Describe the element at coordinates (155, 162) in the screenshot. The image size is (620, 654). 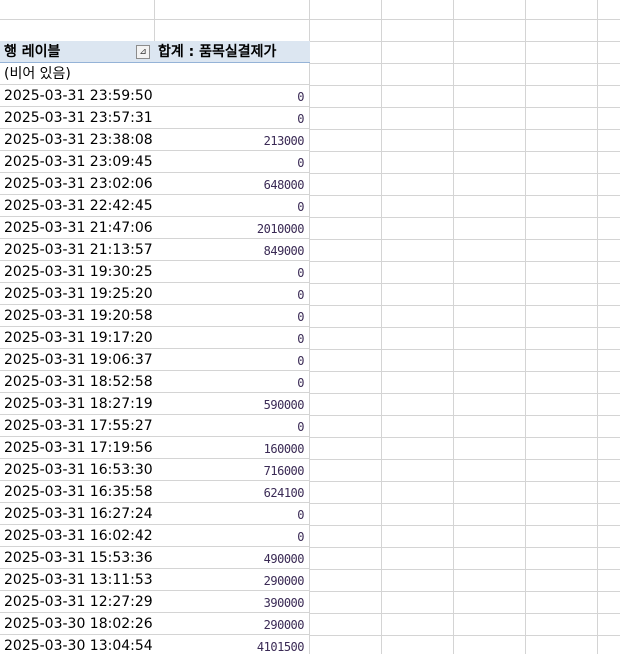
I see `pivot-row: 2025-03-31 23:09:45 0` at that location.